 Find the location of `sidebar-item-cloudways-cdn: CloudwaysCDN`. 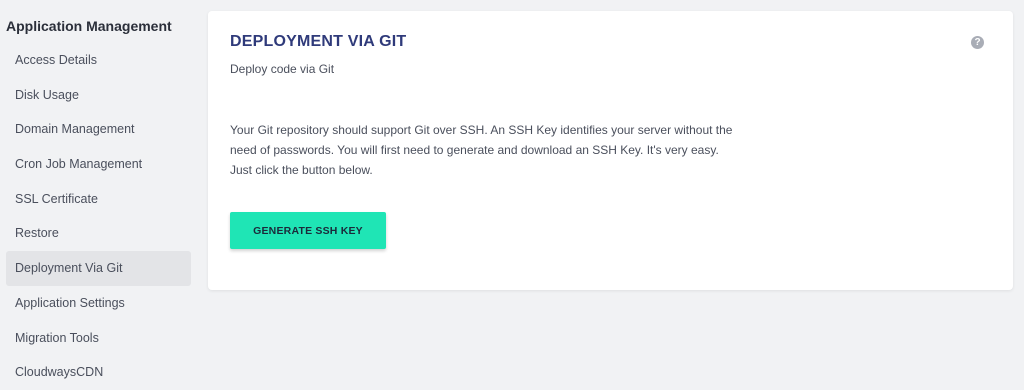

sidebar-item-cloudways-cdn: CloudwaysCDN is located at coordinates (98, 372).